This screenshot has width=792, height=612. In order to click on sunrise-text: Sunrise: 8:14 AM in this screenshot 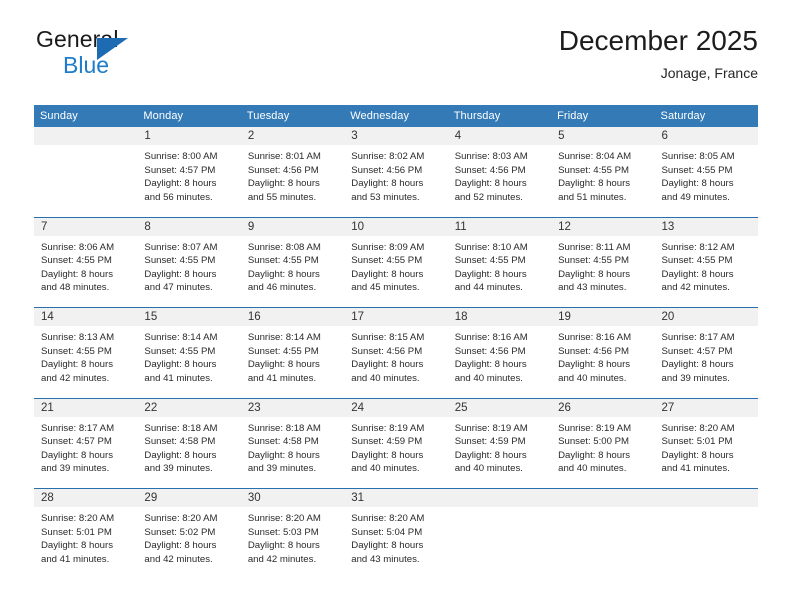, I will do `click(181, 337)`.